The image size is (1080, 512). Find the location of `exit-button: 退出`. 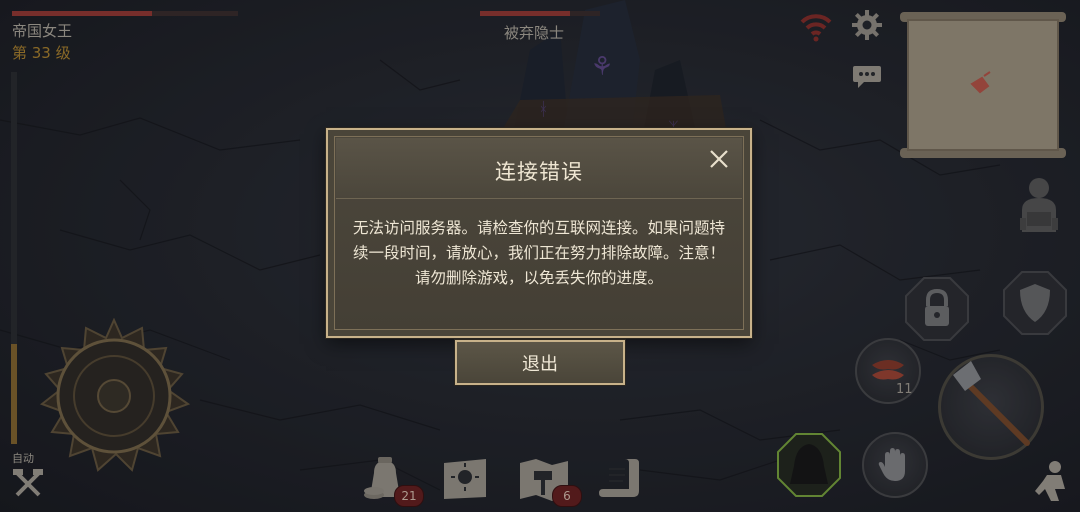

exit-button: 退出 is located at coordinates (540, 362).